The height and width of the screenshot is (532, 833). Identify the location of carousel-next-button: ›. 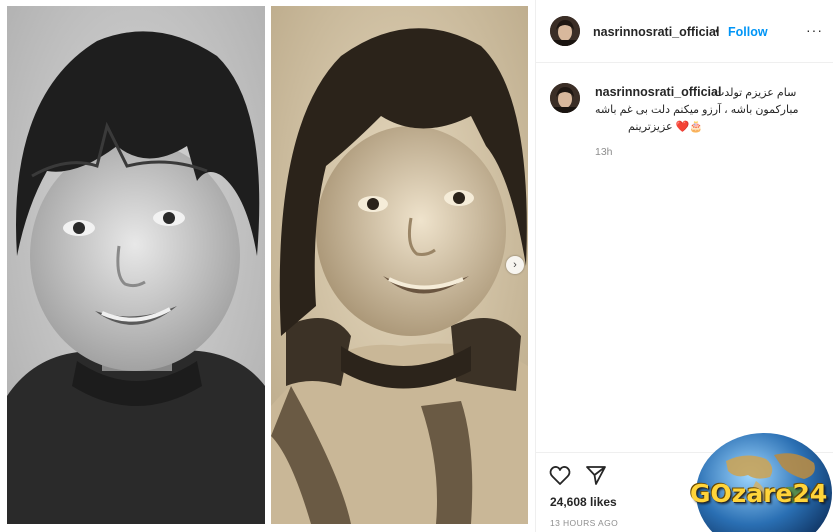
(515, 265).